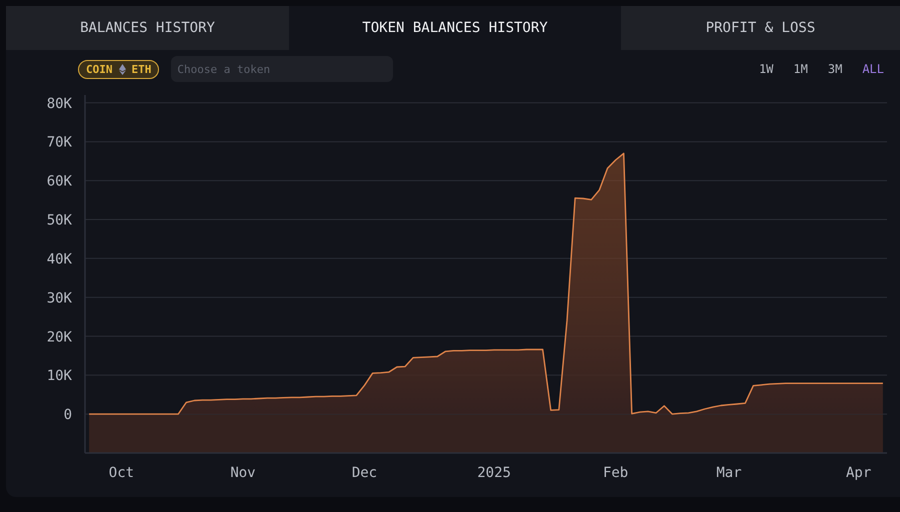 This screenshot has width=900, height=512. What do you see at coordinates (122, 69) in the screenshot?
I see `eth-icon` at bounding box center [122, 69].